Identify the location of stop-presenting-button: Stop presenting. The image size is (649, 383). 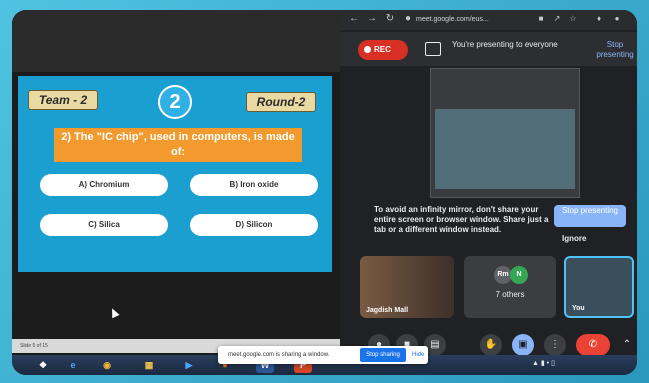
(590, 216).